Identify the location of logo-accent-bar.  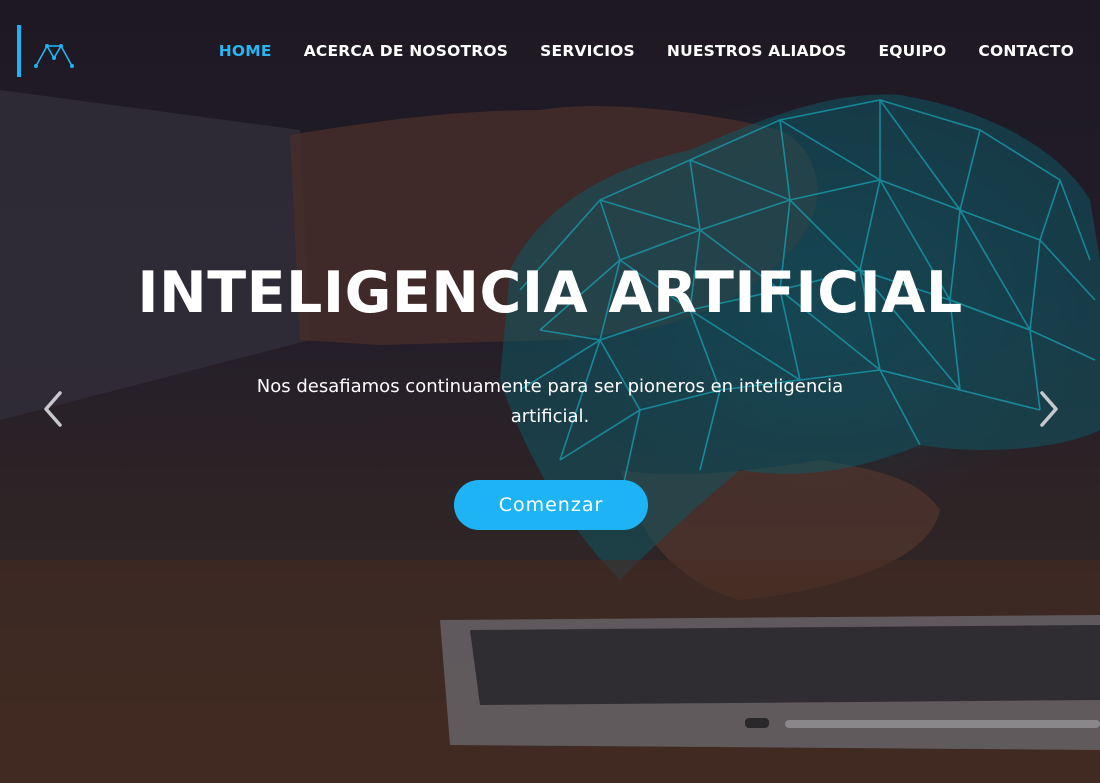
(19, 51).